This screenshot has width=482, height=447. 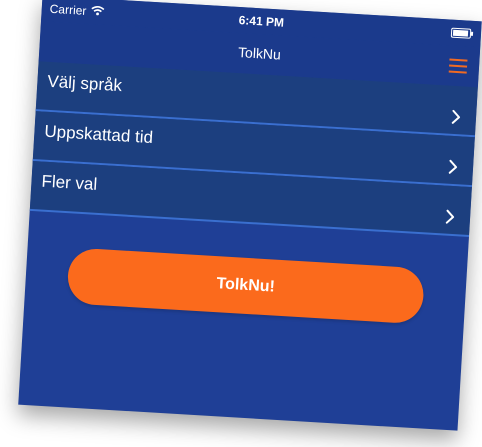 I want to click on tolknu-button: TolkNu!, so click(x=246, y=286).